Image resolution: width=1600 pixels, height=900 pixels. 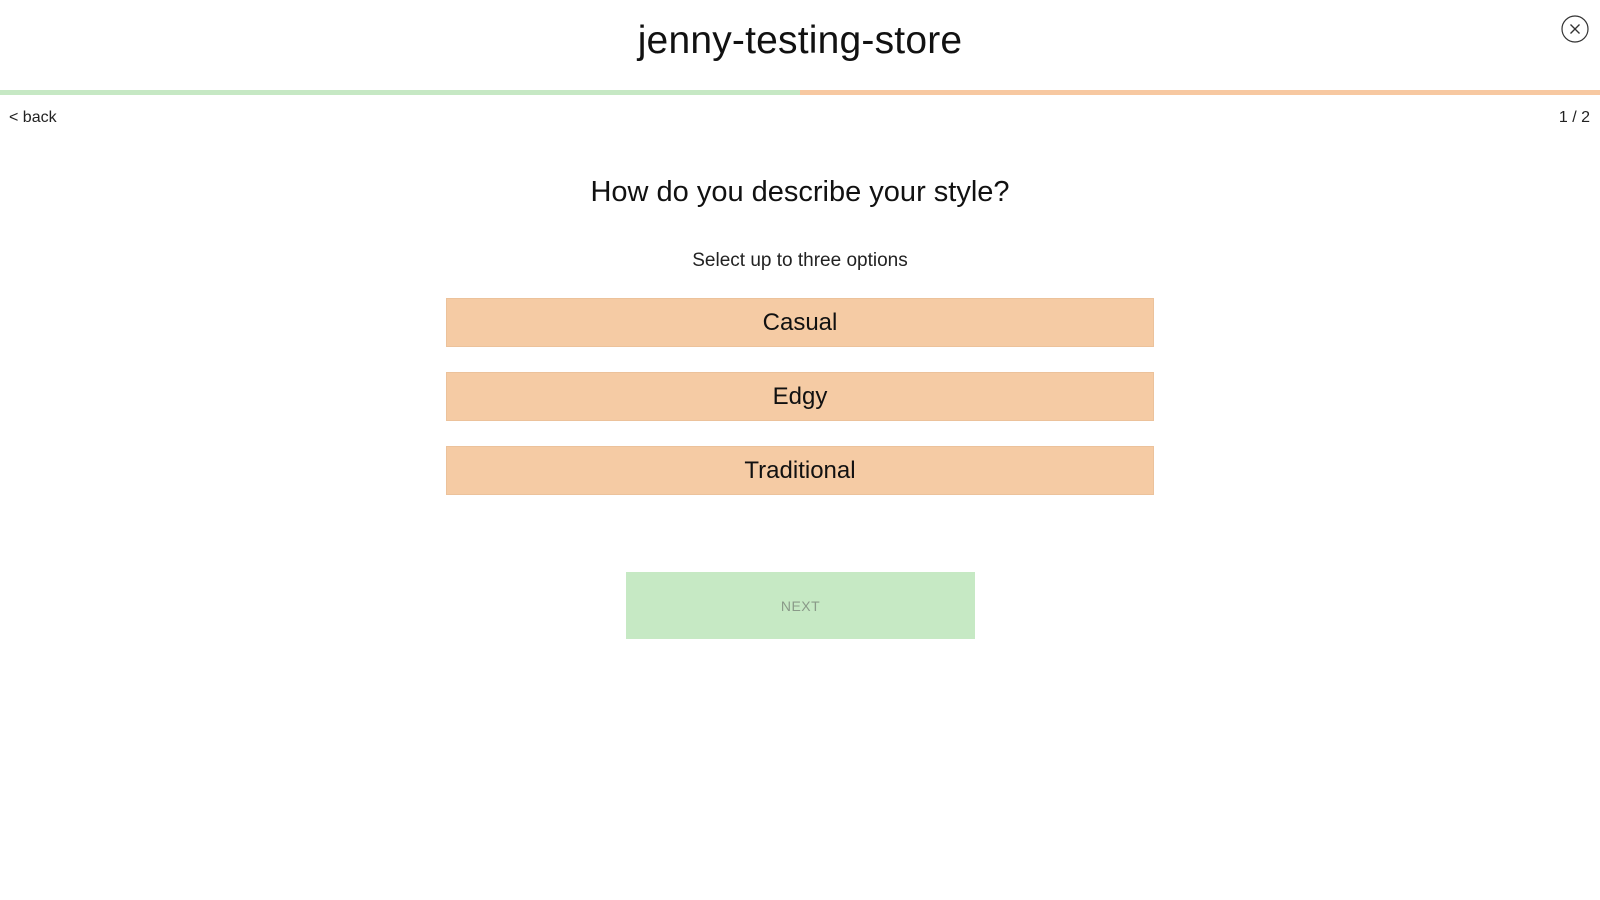 I want to click on header: jenny-testing-store, so click(x=800, y=44).